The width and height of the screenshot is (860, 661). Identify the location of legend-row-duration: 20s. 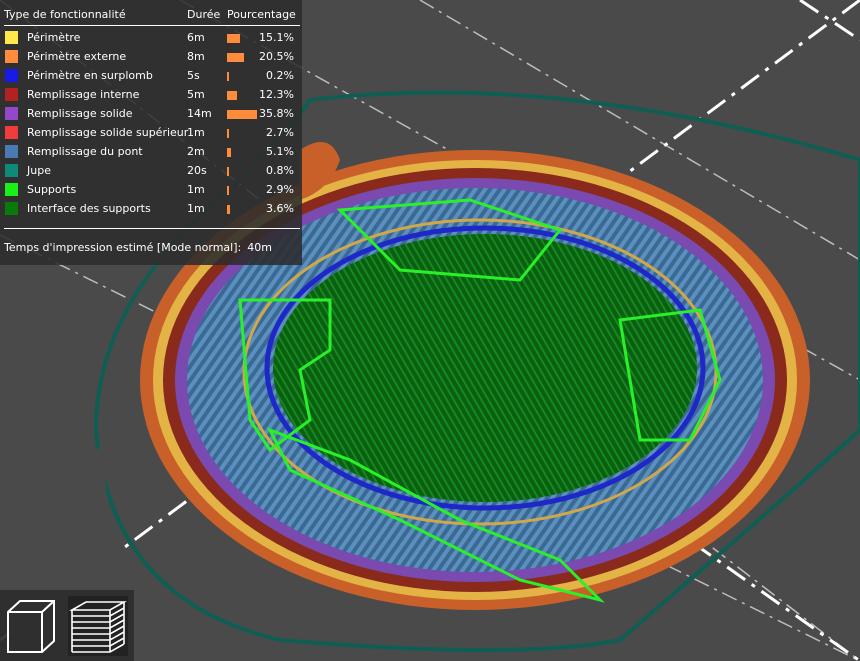
(197, 170).